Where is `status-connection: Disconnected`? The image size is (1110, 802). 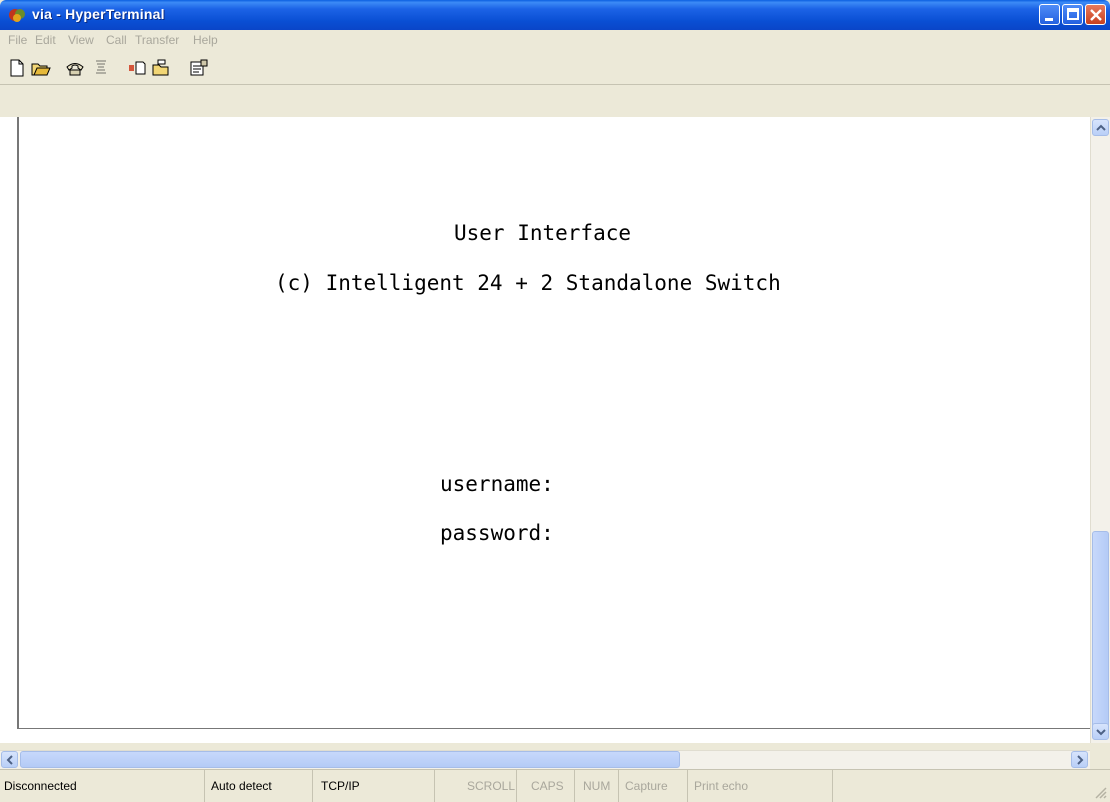
status-connection: Disconnected is located at coordinates (102, 786).